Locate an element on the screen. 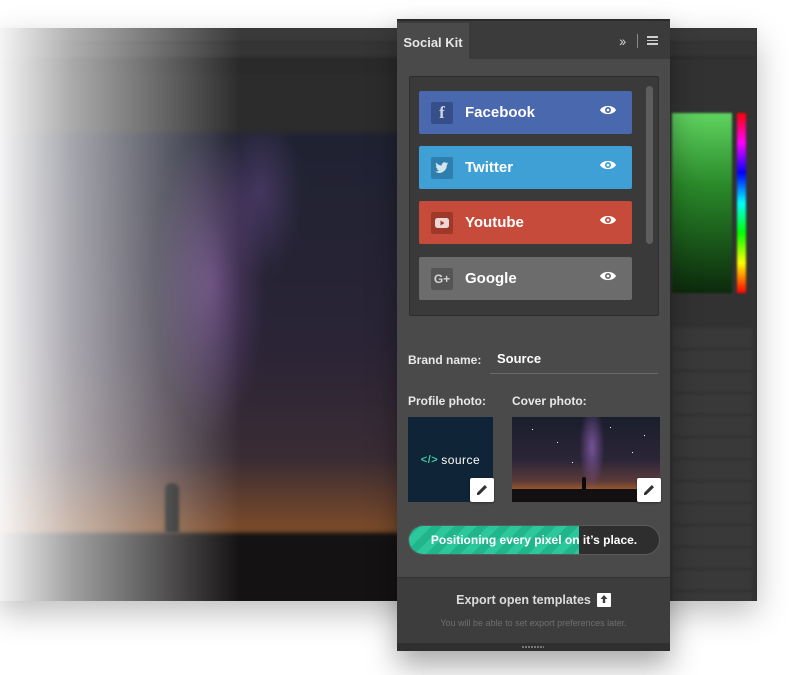  hue-slider is located at coordinates (741, 203).